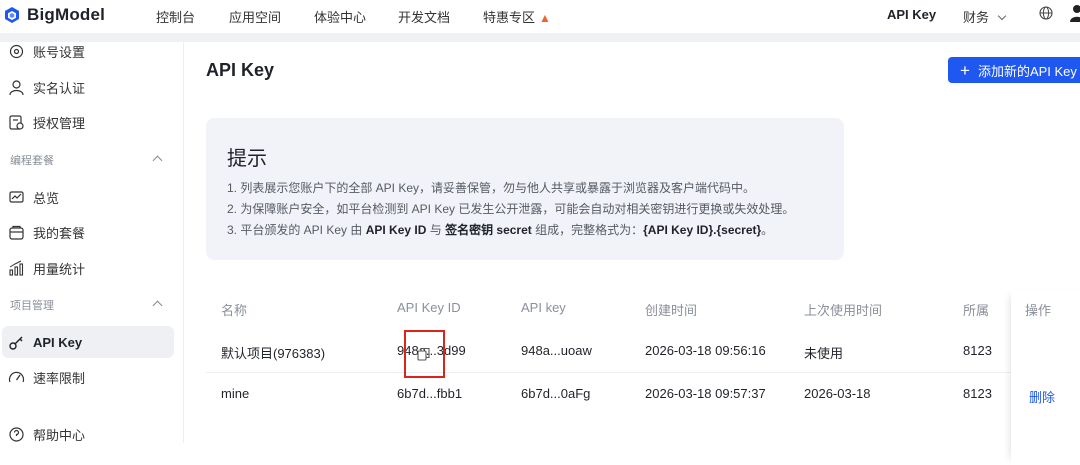 This screenshot has height=465, width=1080. Describe the element at coordinates (235, 393) in the screenshot. I see `cell-name: mine` at that location.